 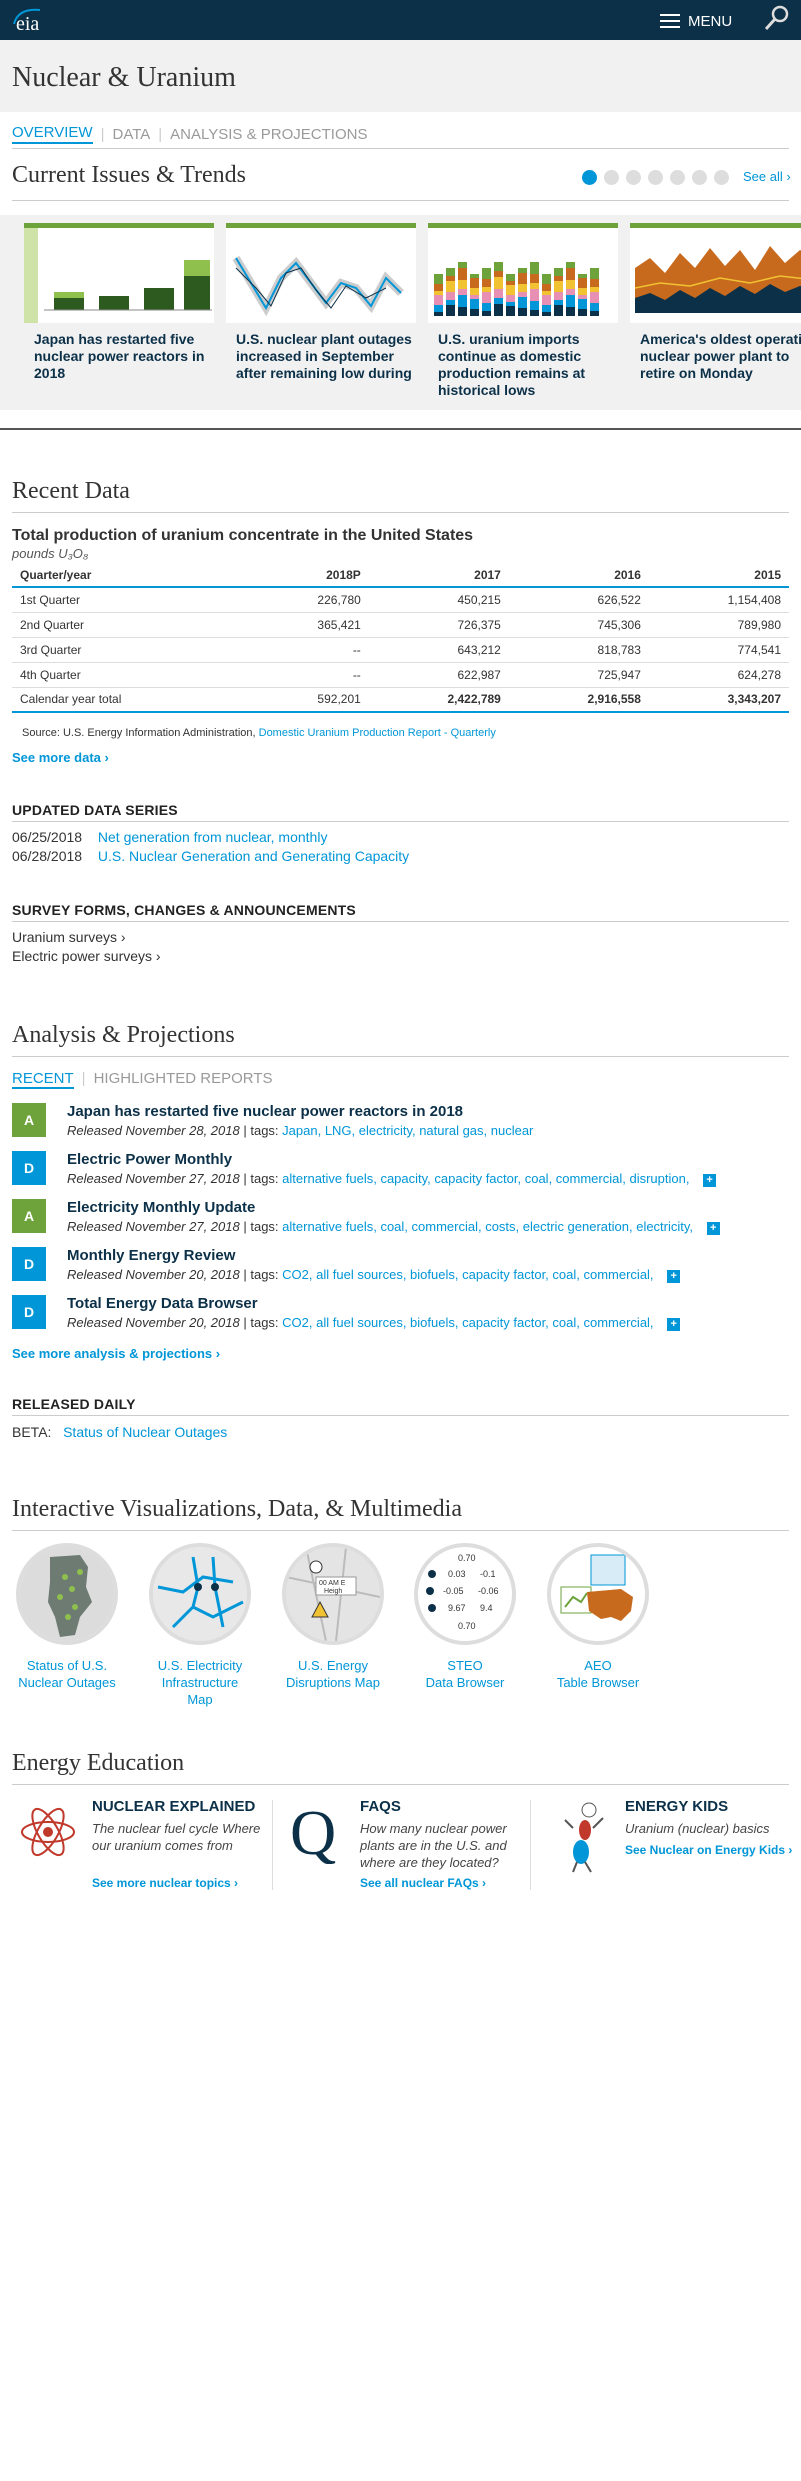 I want to click on nuclear-outages-link: Status of Nuclear Outages, so click(x=145, y=1432).